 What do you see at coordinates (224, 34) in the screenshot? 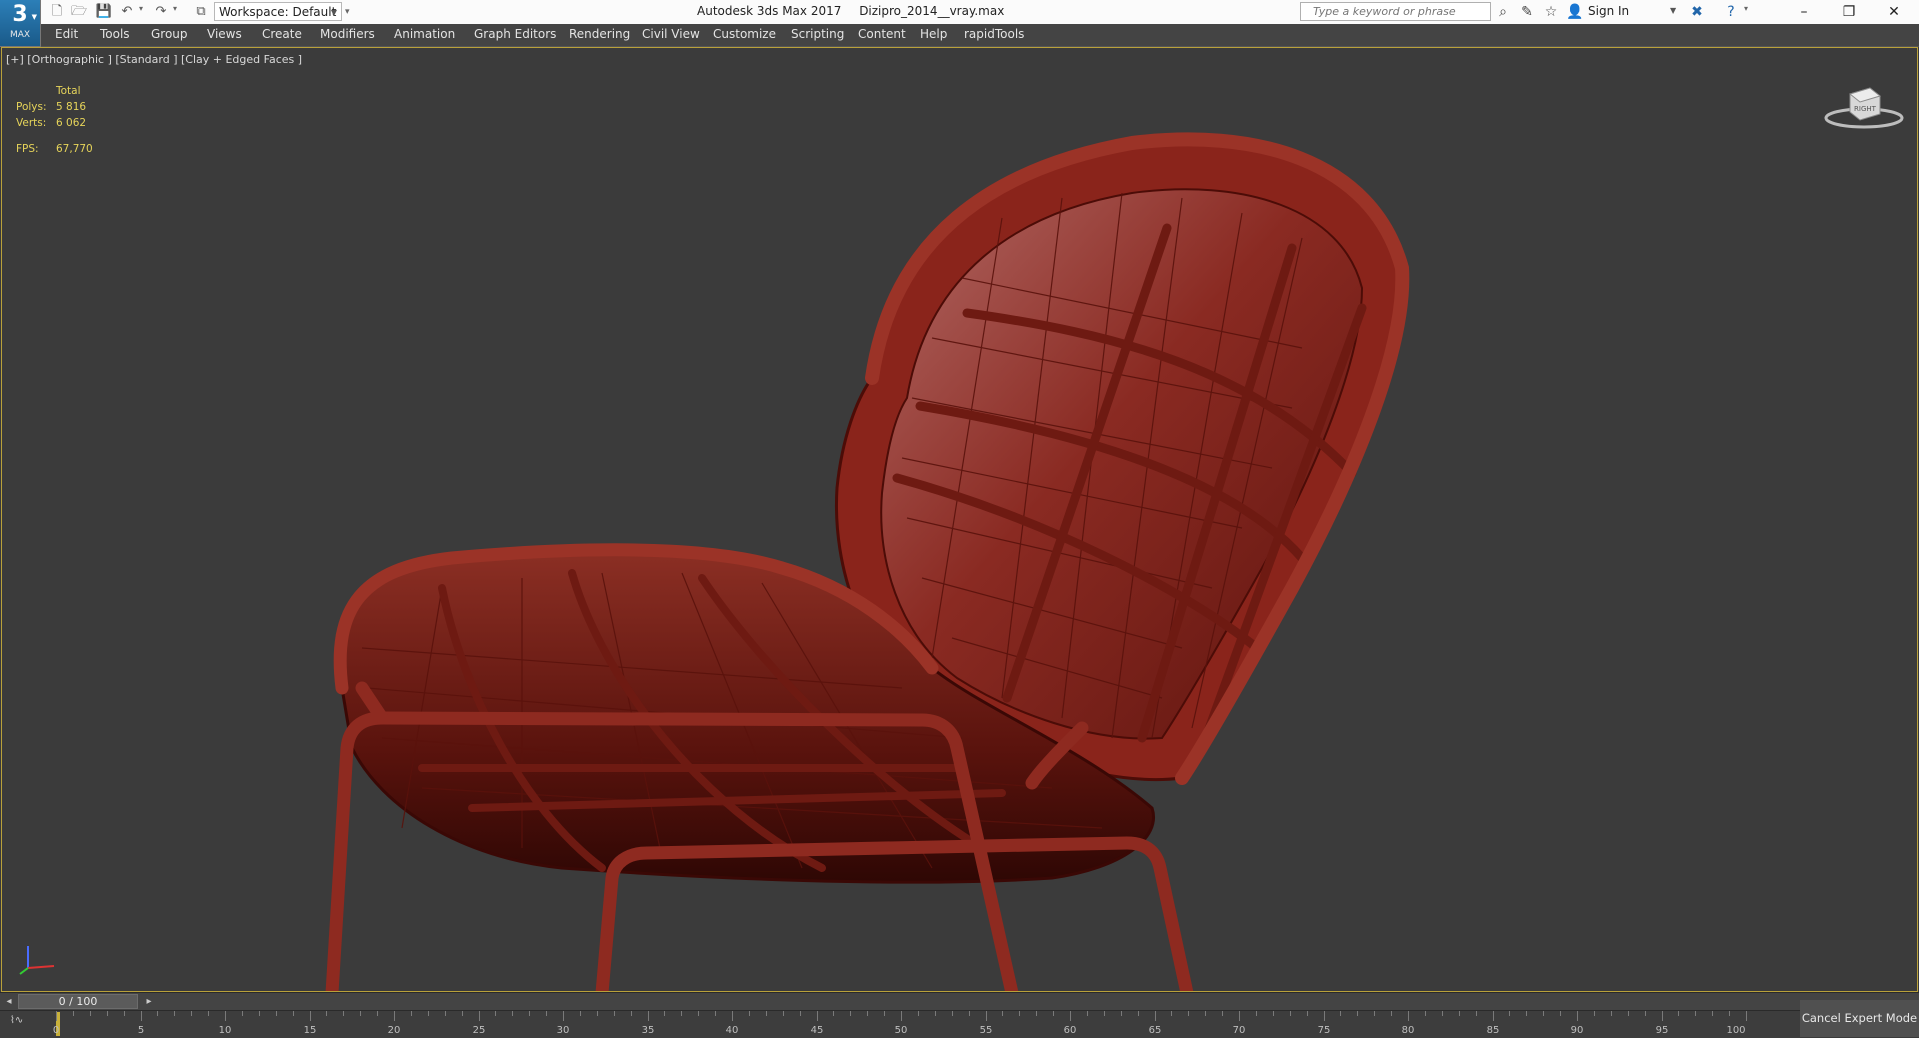
I see `menu-views: Views` at bounding box center [224, 34].